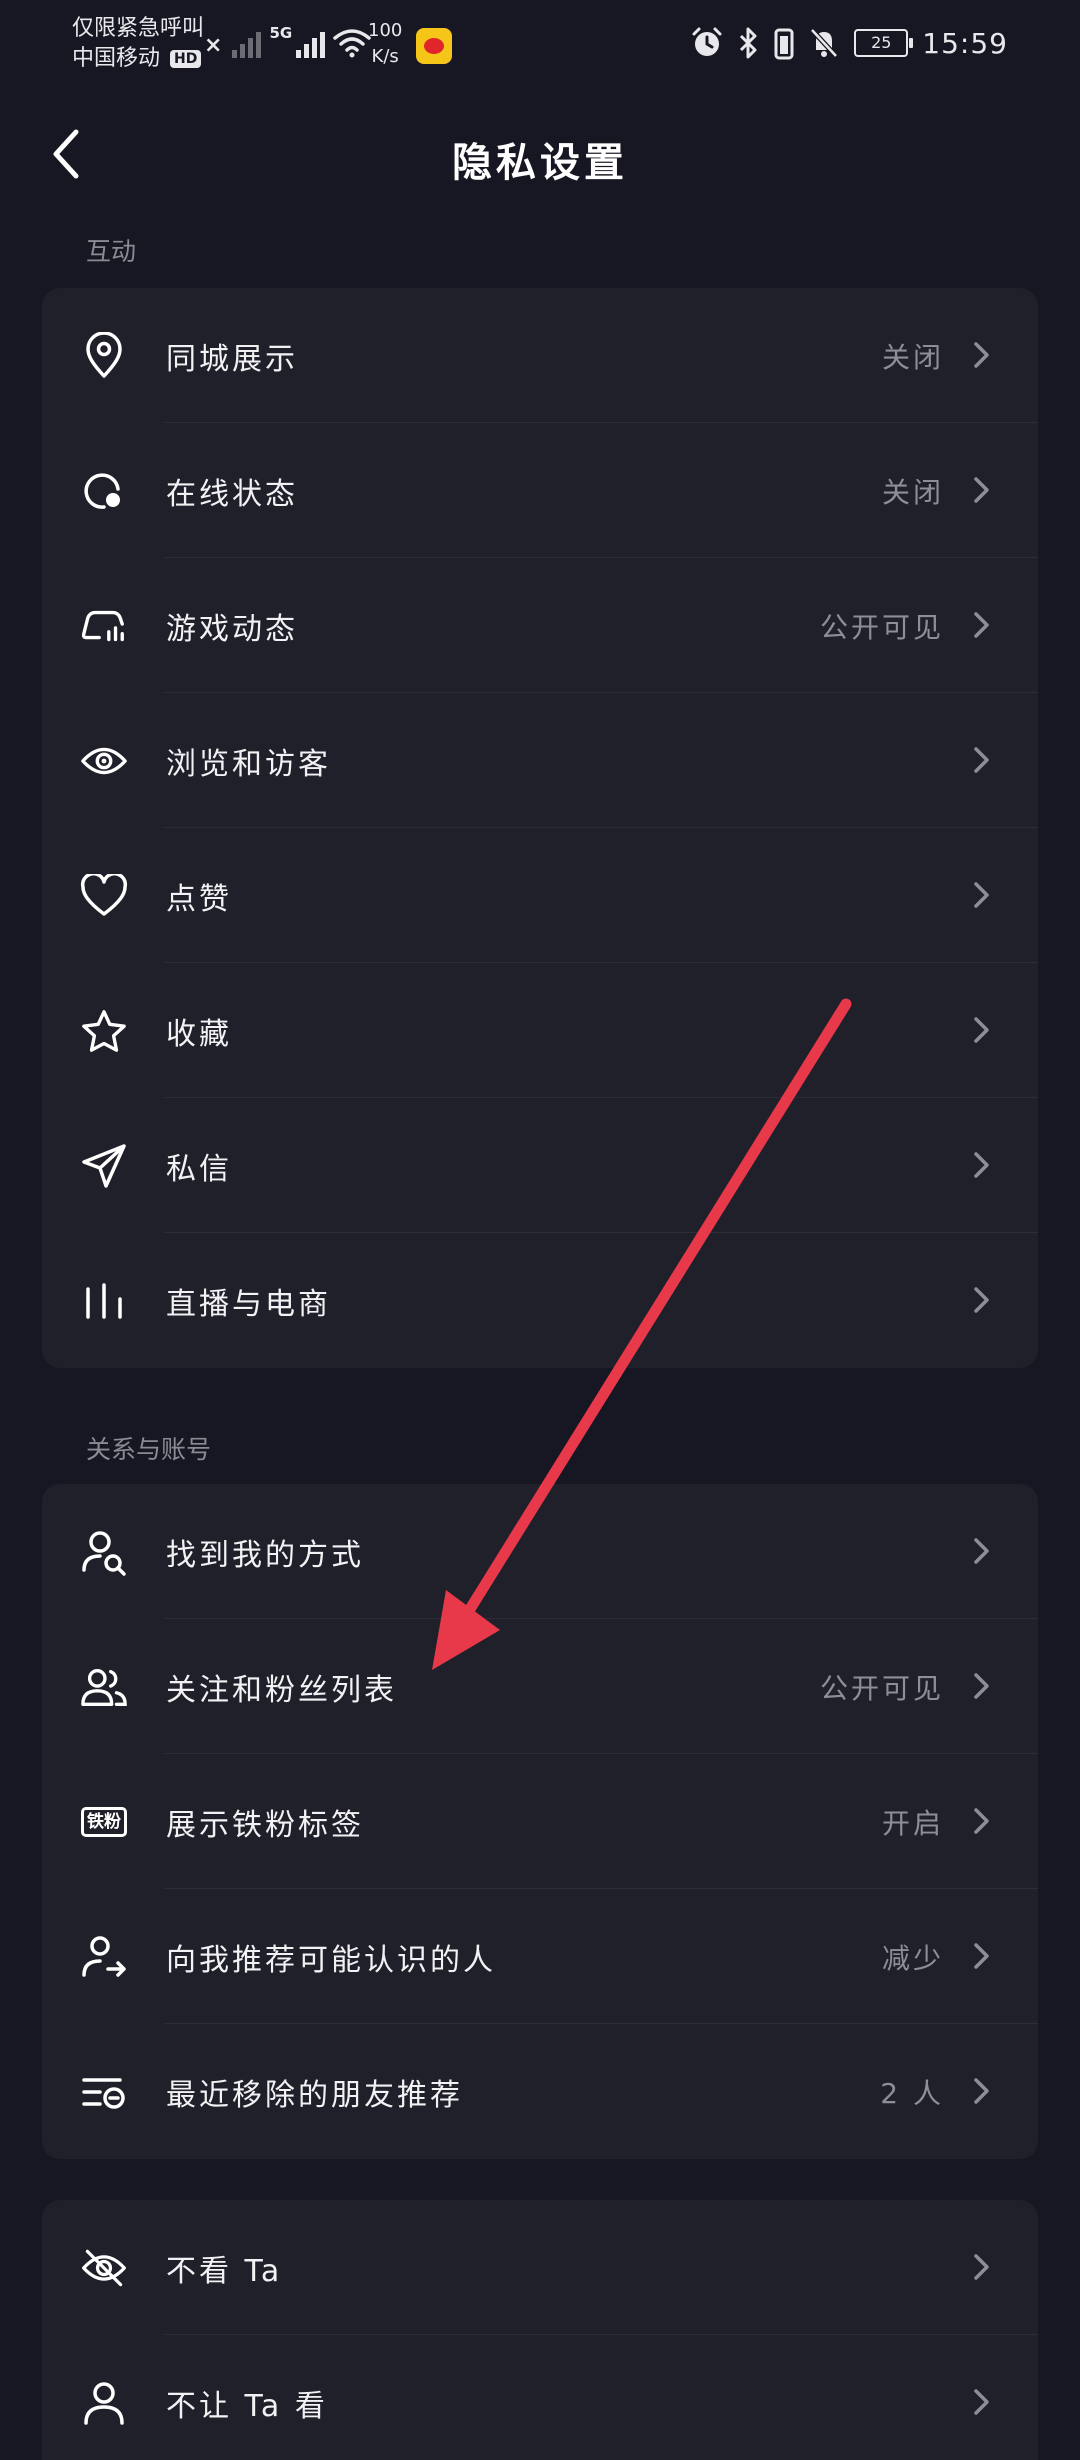 The image size is (1080, 2460). What do you see at coordinates (104, 1301) in the screenshot?
I see `live-bars-icon` at bounding box center [104, 1301].